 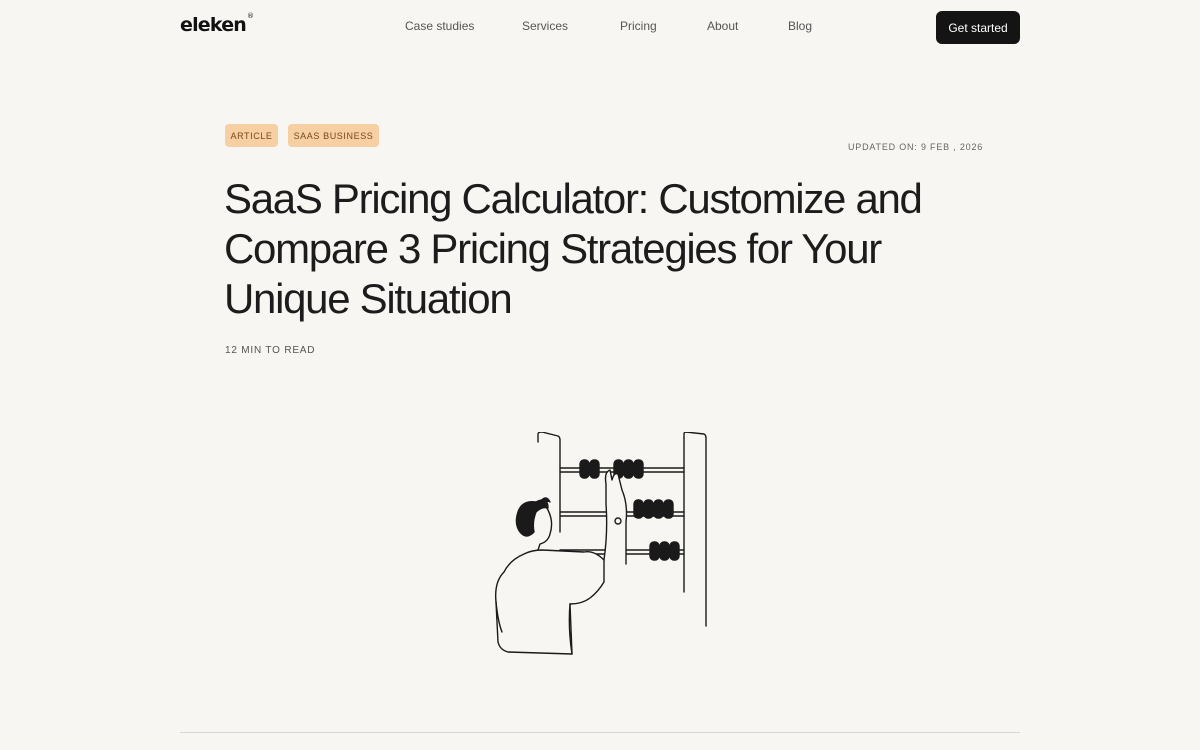 What do you see at coordinates (600, 543) in the screenshot?
I see `person-with-abacus-illustration` at bounding box center [600, 543].